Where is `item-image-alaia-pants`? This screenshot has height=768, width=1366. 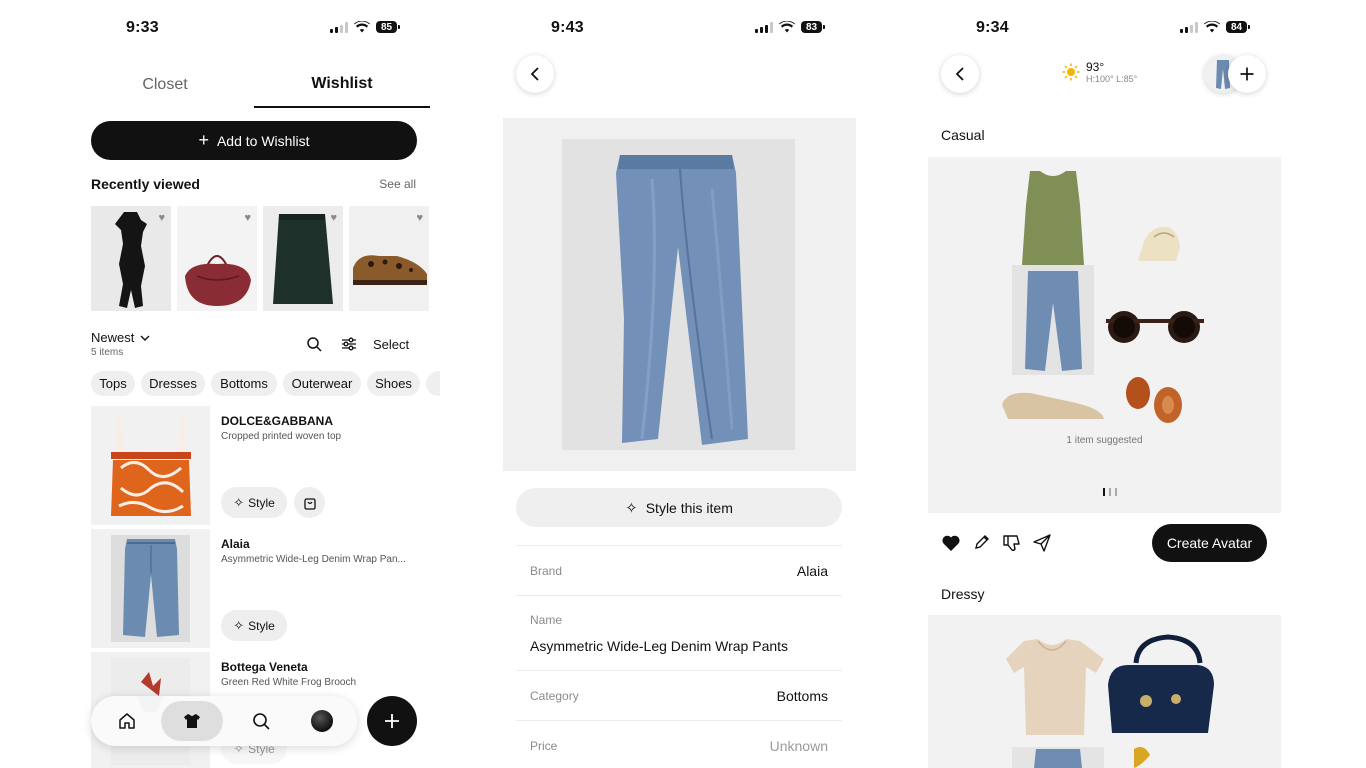
item-image-alaia-pants is located at coordinates (150, 588).